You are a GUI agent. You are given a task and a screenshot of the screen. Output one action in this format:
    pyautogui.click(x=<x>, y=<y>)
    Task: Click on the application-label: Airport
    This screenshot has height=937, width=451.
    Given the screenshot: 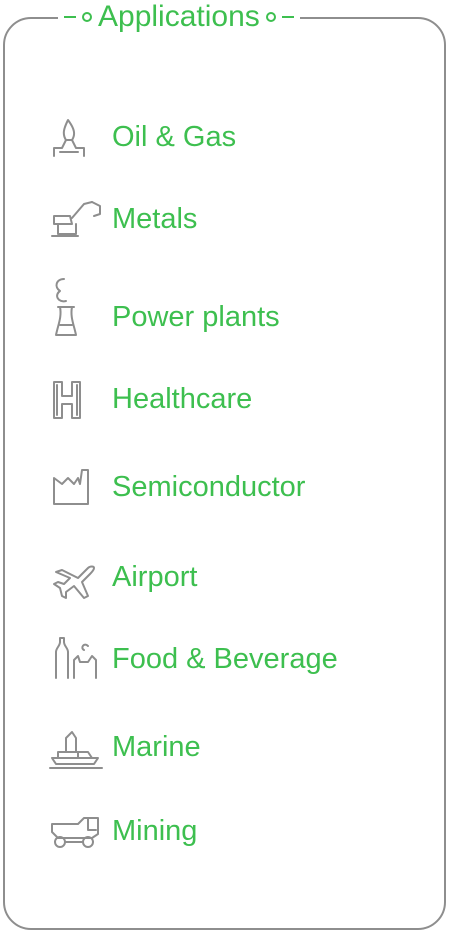 What is the action you would take?
    pyautogui.click(x=155, y=577)
    